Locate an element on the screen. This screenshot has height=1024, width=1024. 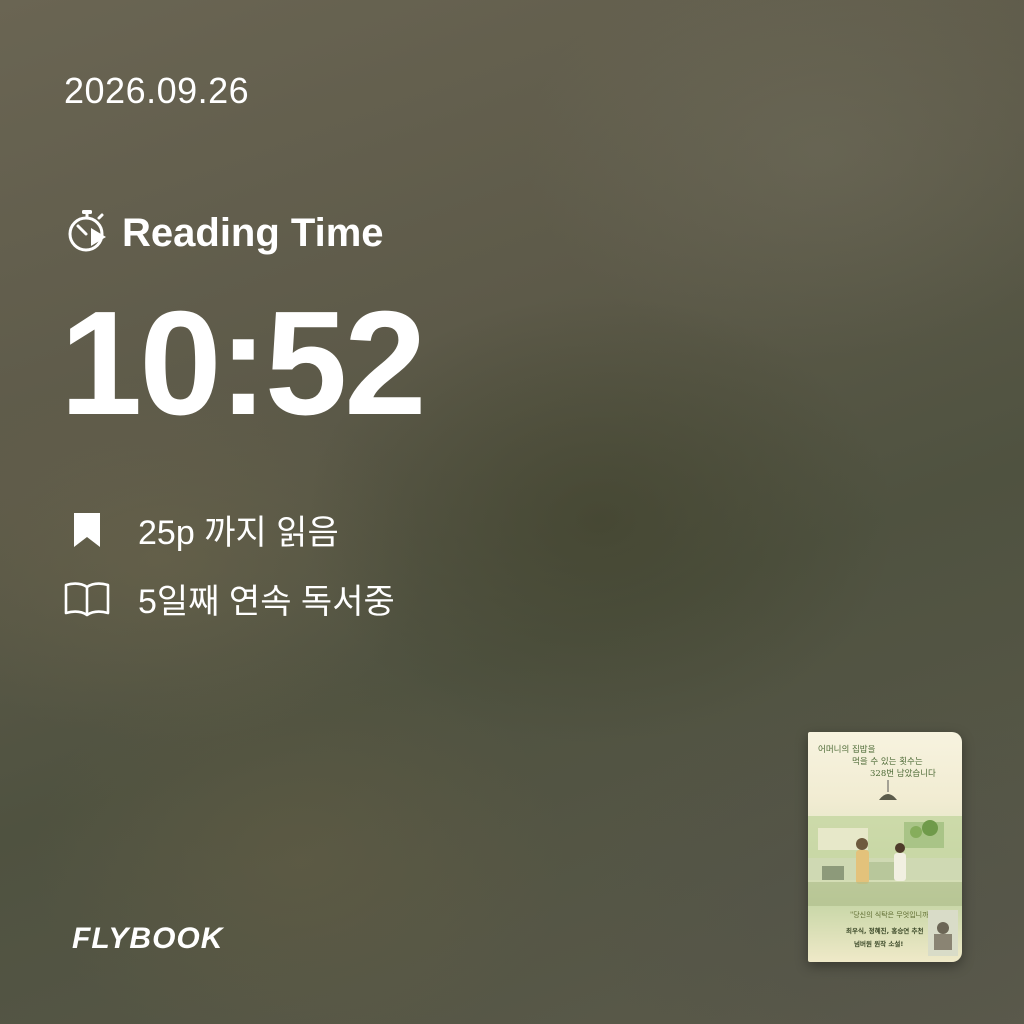
bookmark-icon is located at coordinates (87, 530).